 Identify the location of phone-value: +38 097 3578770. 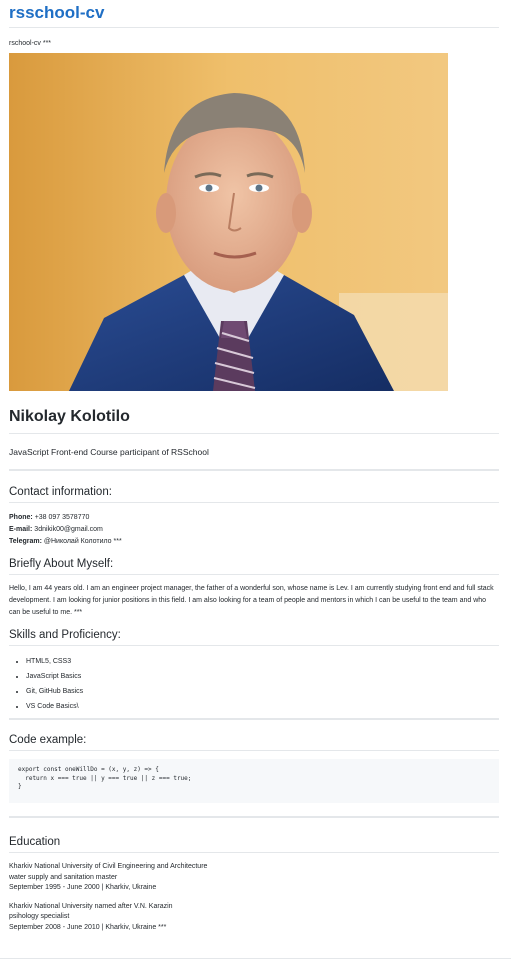
(62, 517).